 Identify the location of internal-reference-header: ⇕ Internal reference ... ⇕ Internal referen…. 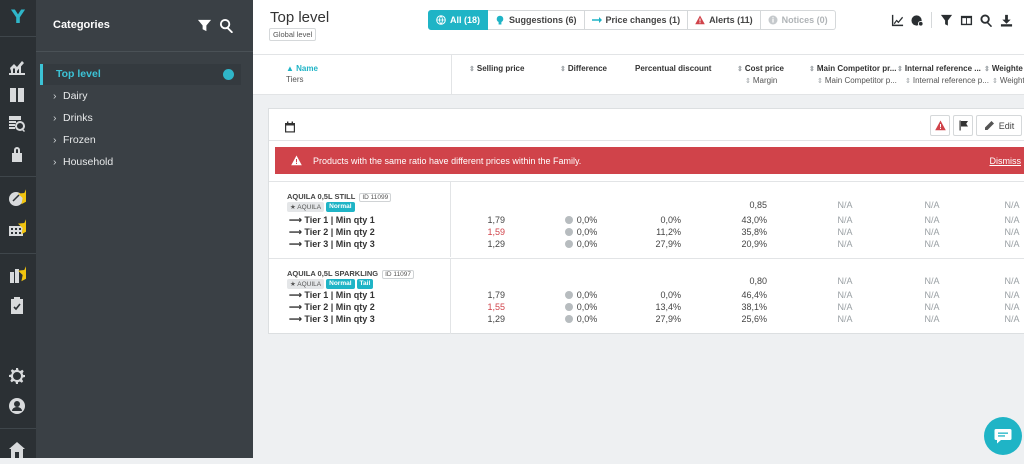
(943, 74).